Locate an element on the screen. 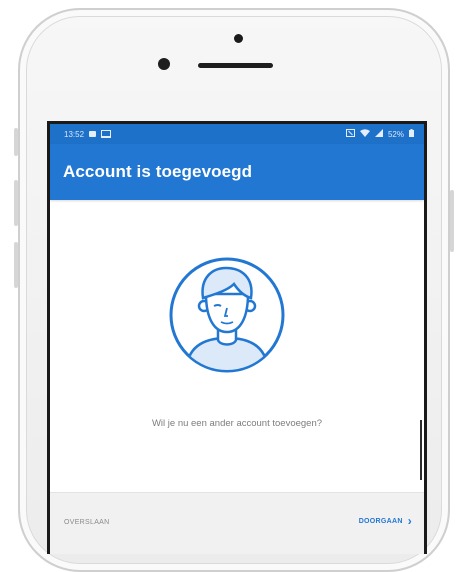 The image size is (461, 572). status-left: 13:52 is located at coordinates (88, 134).